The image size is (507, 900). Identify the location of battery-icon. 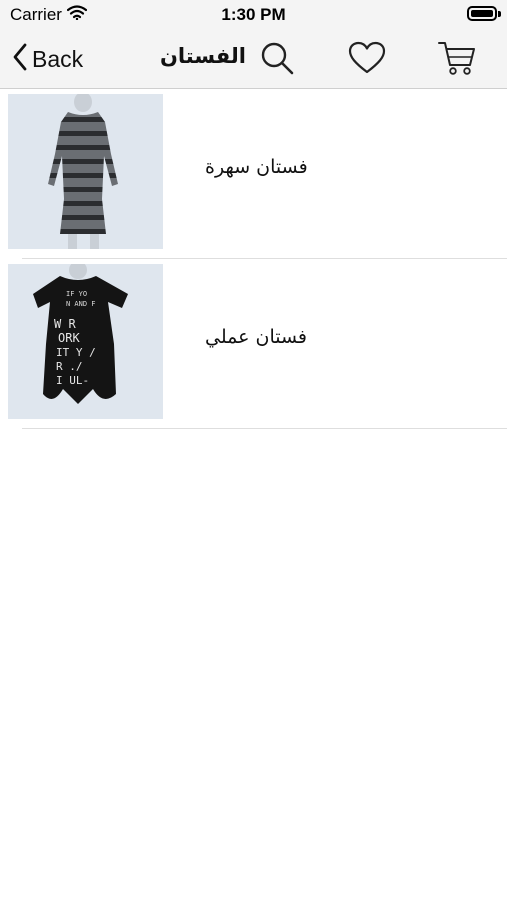
(482, 13).